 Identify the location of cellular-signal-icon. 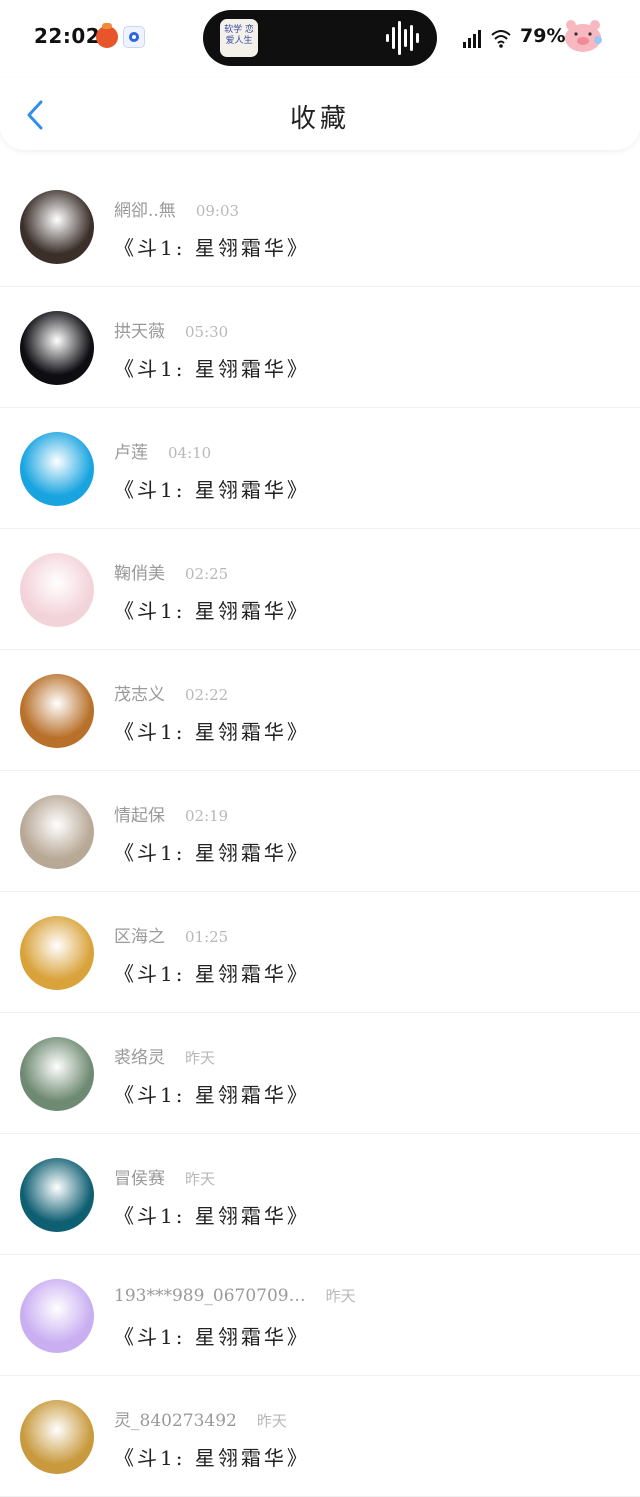
(472, 39).